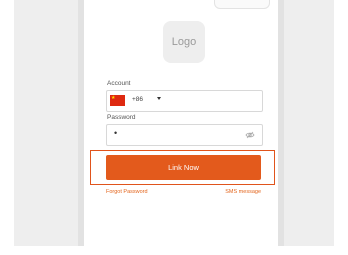 This screenshot has width=348, height=255. Describe the element at coordinates (117, 100) in the screenshot. I see `china-flag-icon: ★` at that location.